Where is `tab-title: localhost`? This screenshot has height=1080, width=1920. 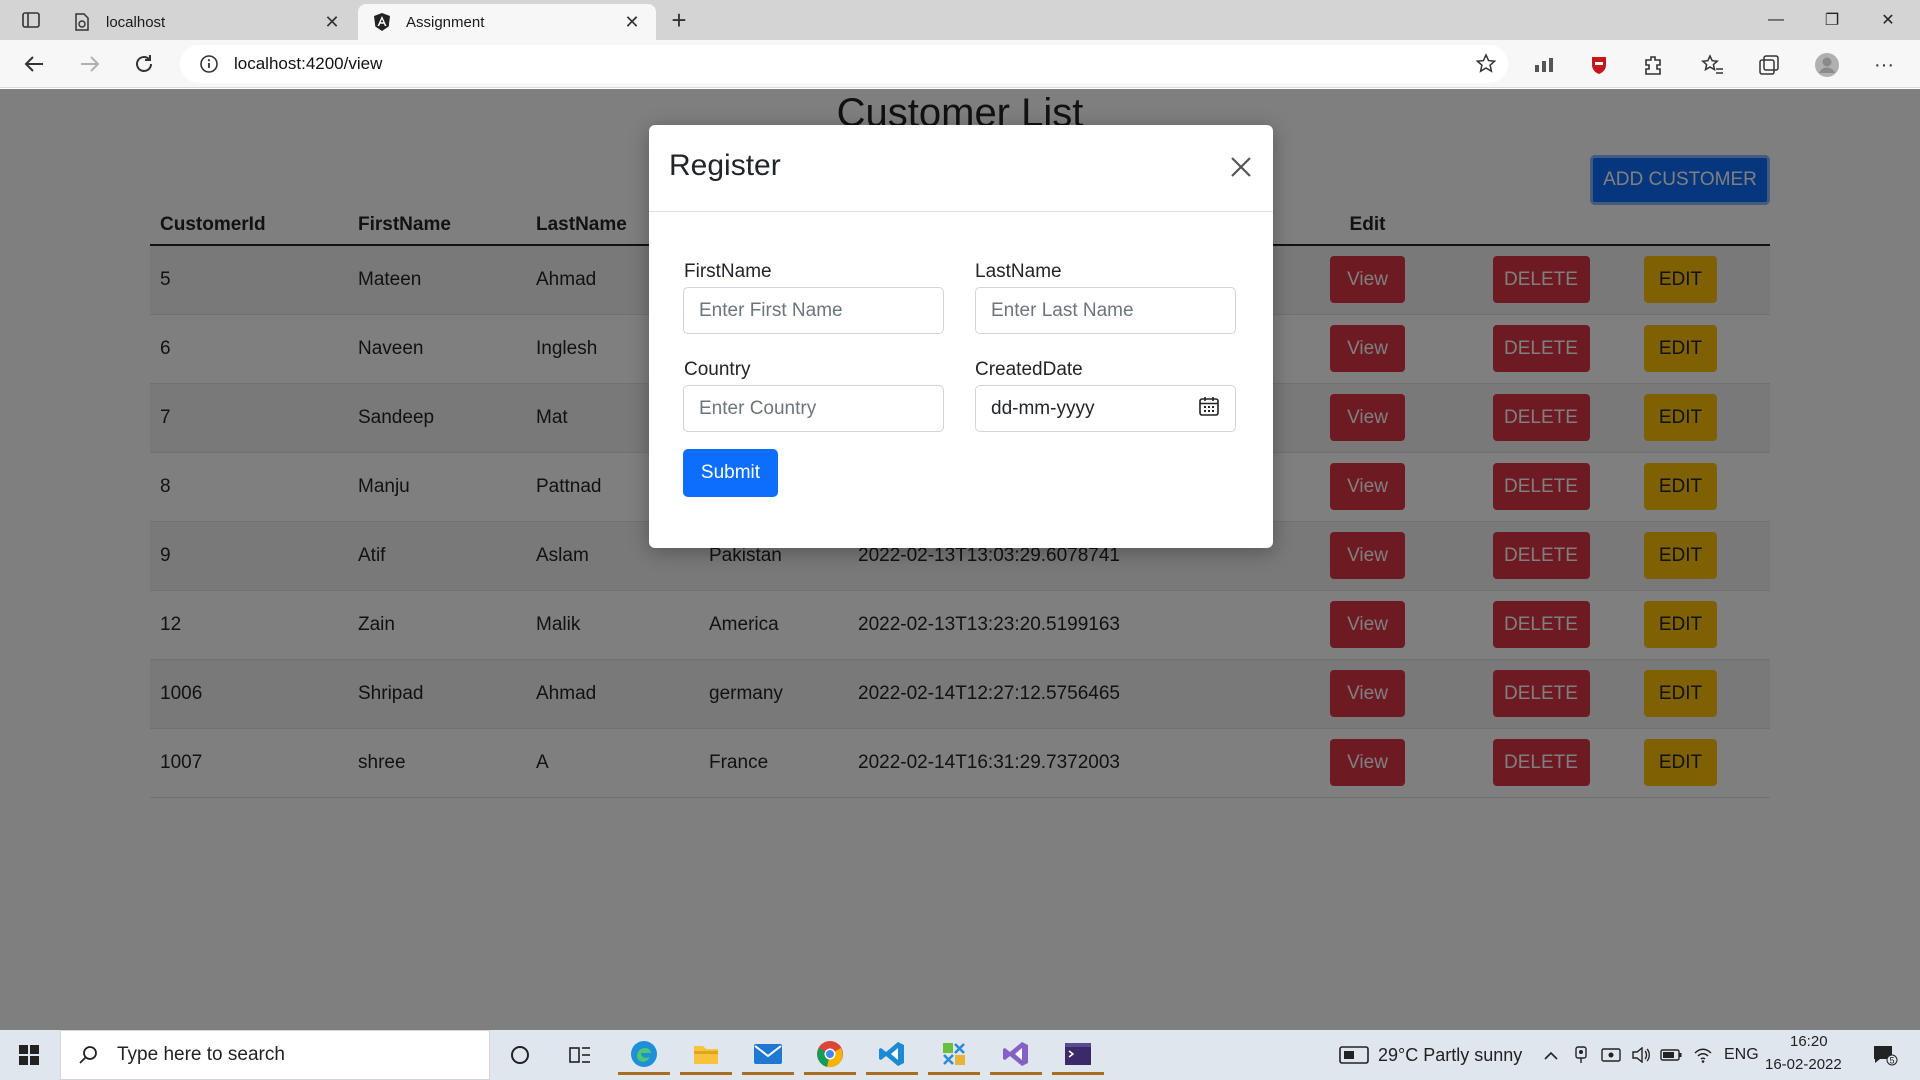 tab-title: localhost is located at coordinates (136, 22).